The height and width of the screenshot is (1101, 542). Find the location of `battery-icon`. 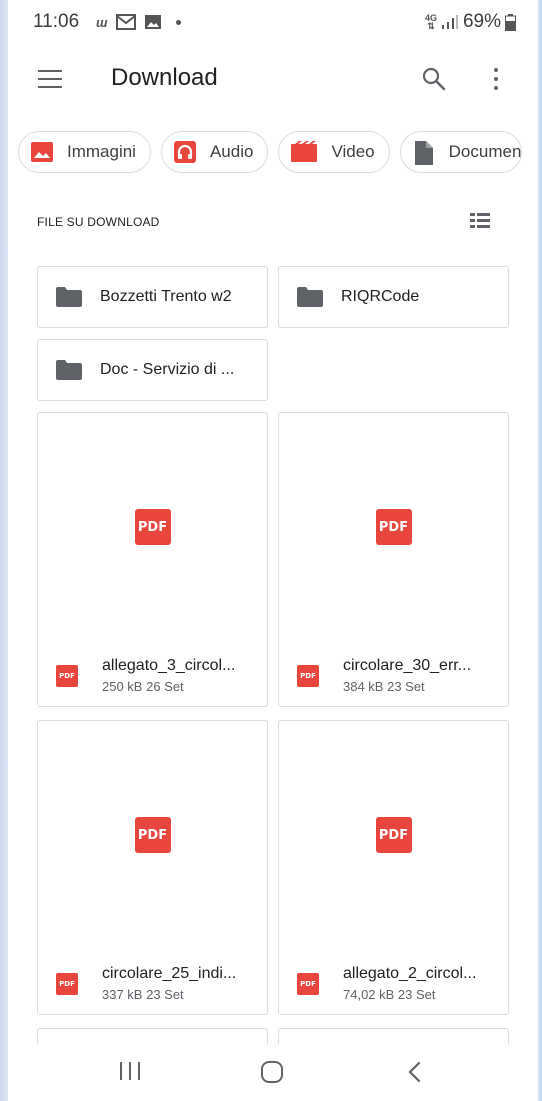

battery-icon is located at coordinates (510, 22).